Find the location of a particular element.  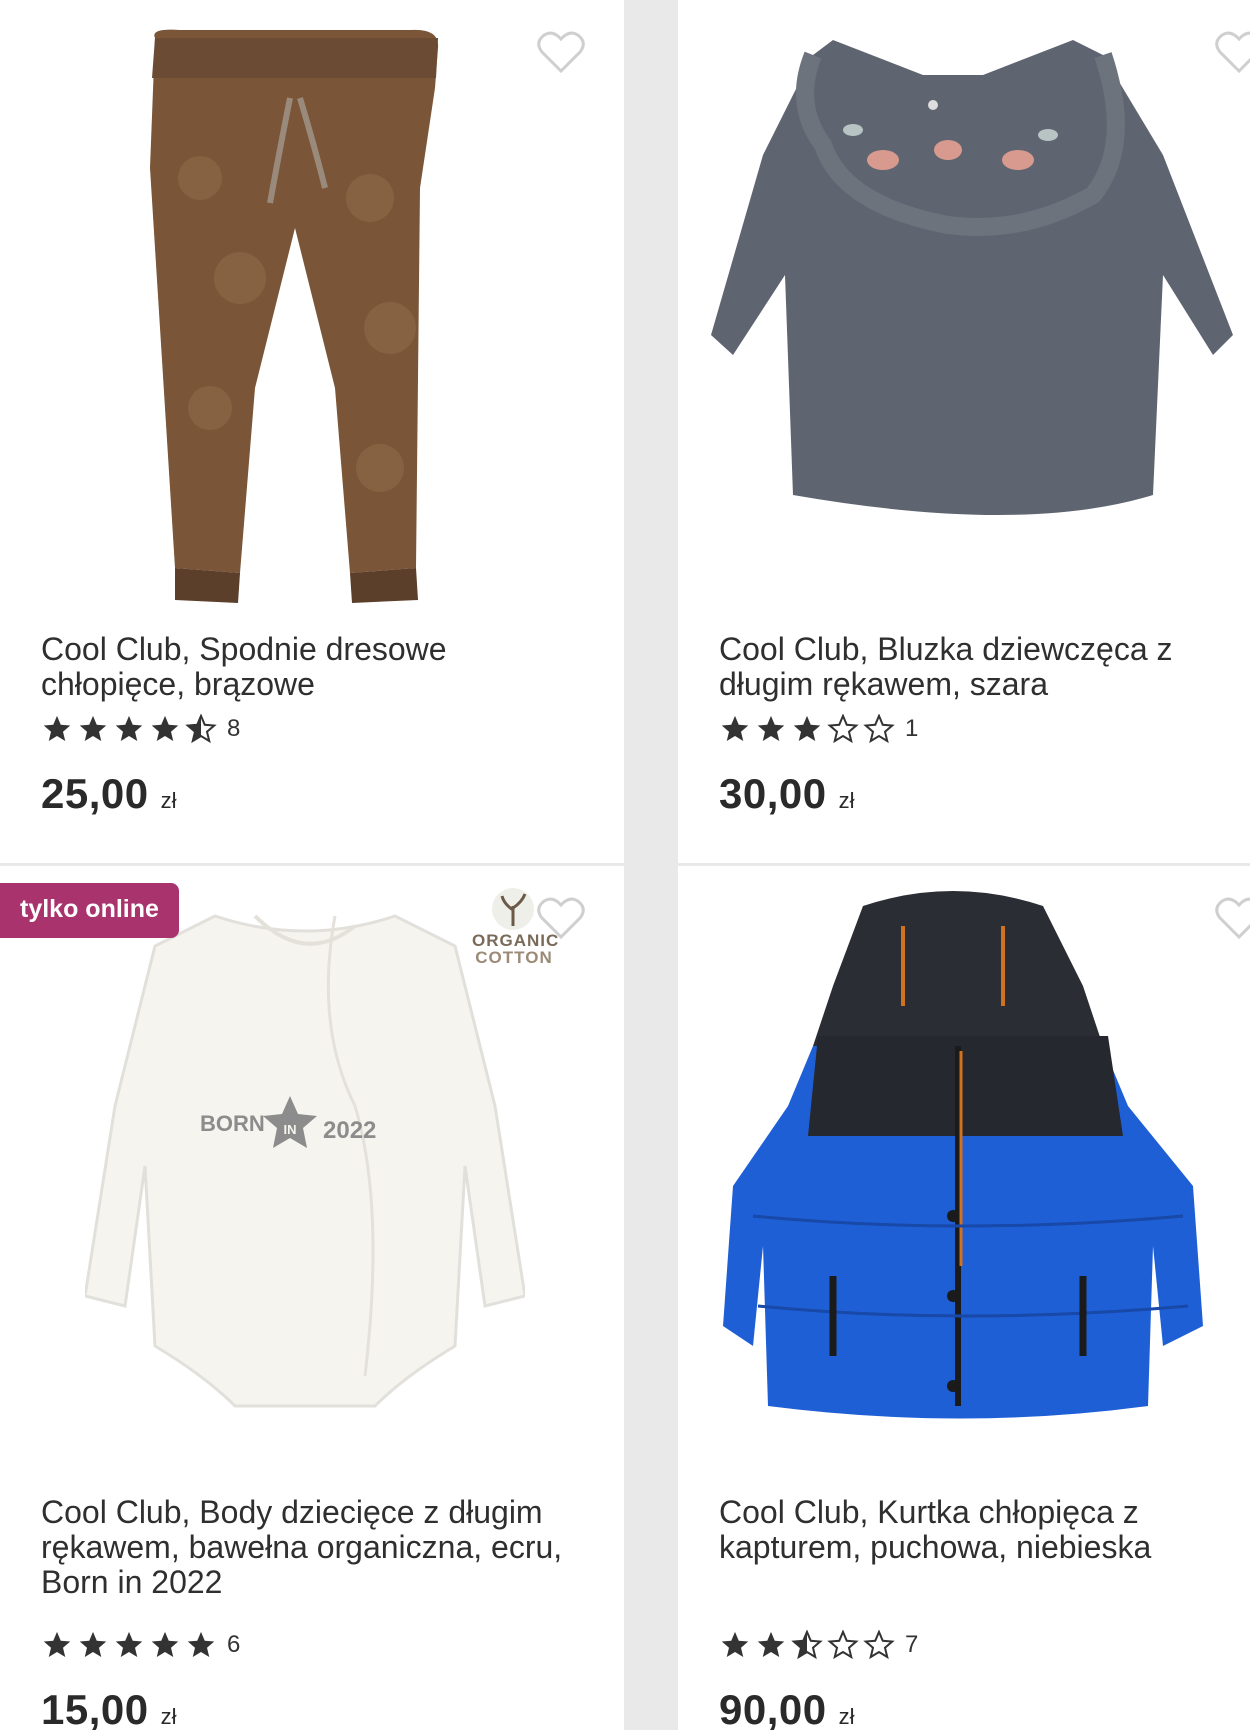

cotton-label: COTTON is located at coordinates (514, 957).